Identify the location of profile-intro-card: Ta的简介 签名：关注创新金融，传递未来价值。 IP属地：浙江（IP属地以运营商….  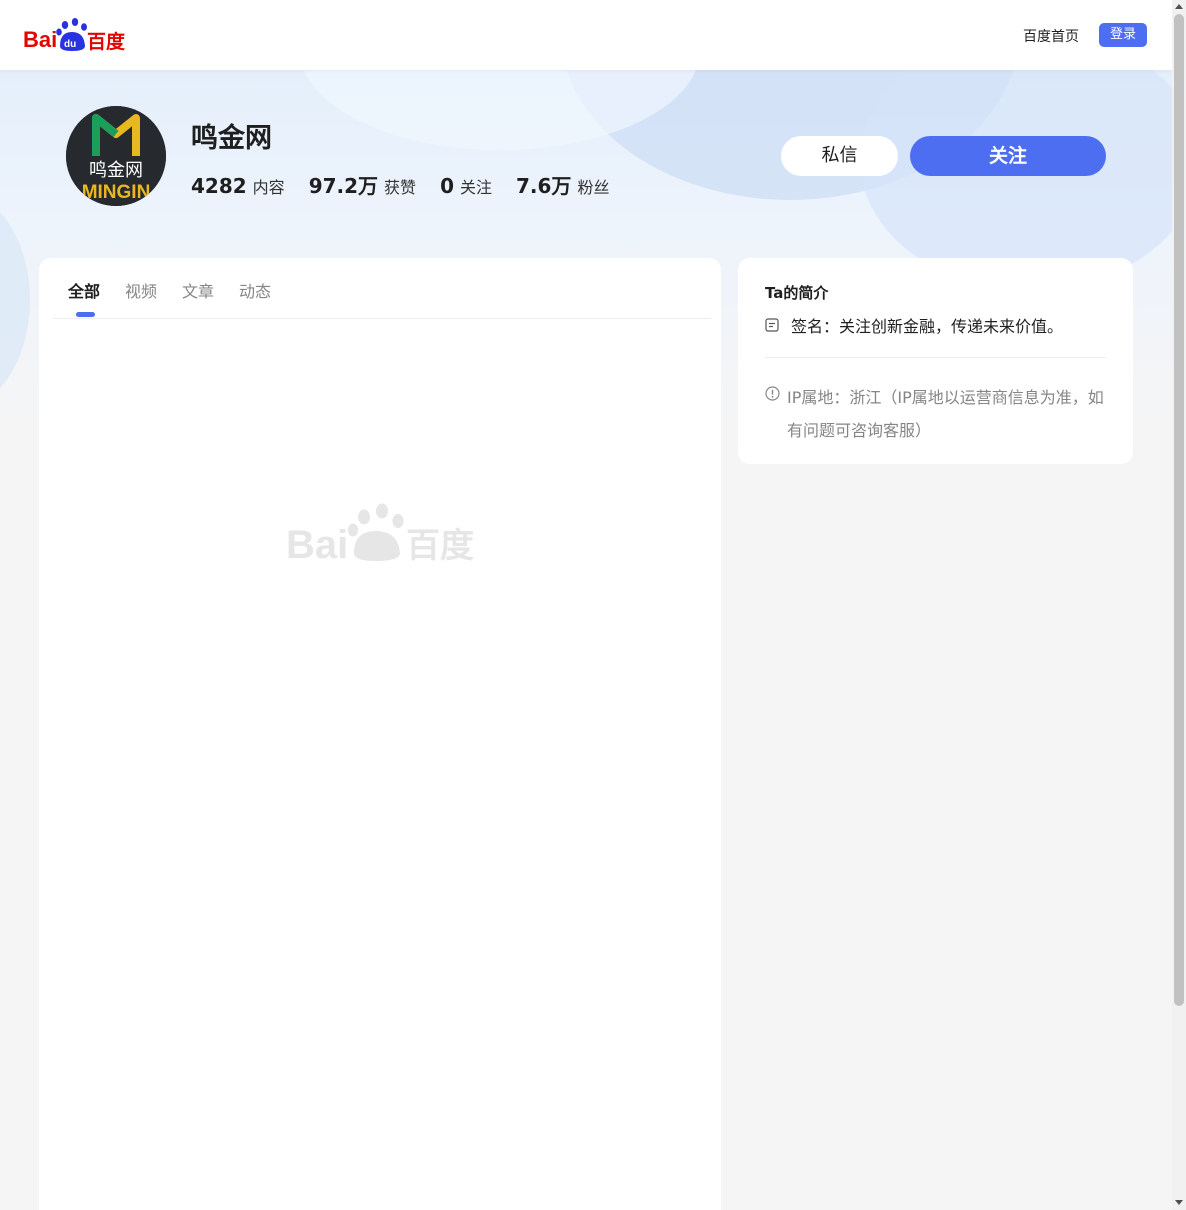
(935, 361).